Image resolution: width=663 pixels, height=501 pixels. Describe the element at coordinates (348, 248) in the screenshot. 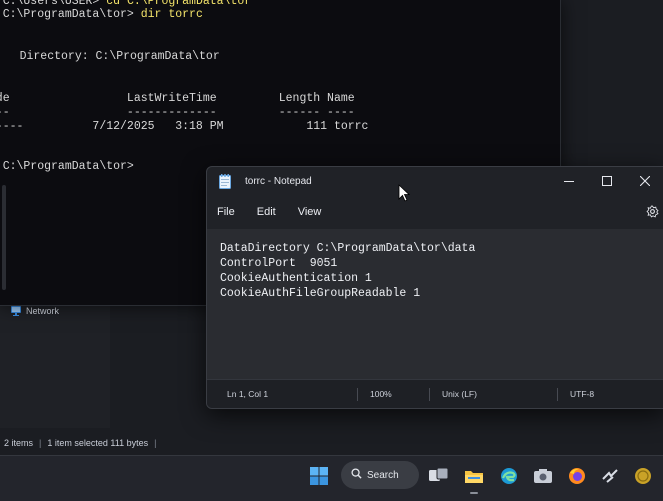

I see `text-line: DataDirectory C:\ProgramData\tor\data` at that location.